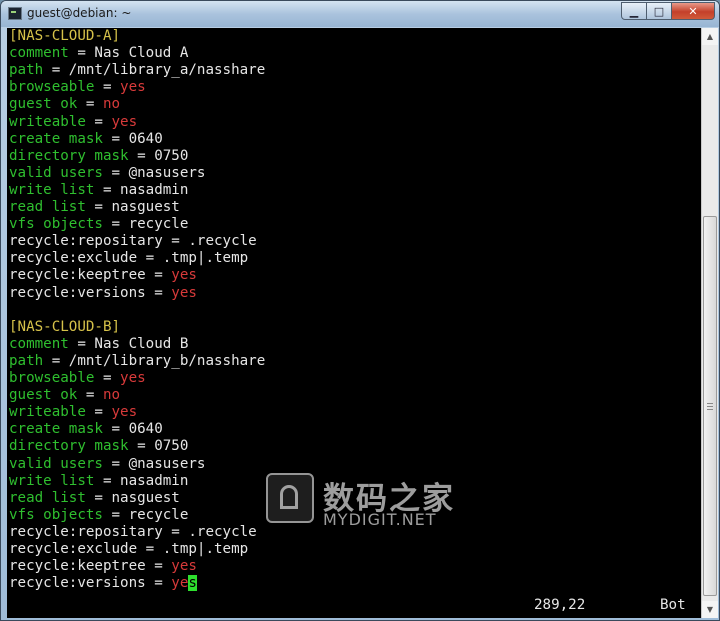 Image resolution: width=720 pixels, height=621 pixels. What do you see at coordinates (154, 172) in the screenshot?
I see `line-segment: = @nasusers` at bounding box center [154, 172].